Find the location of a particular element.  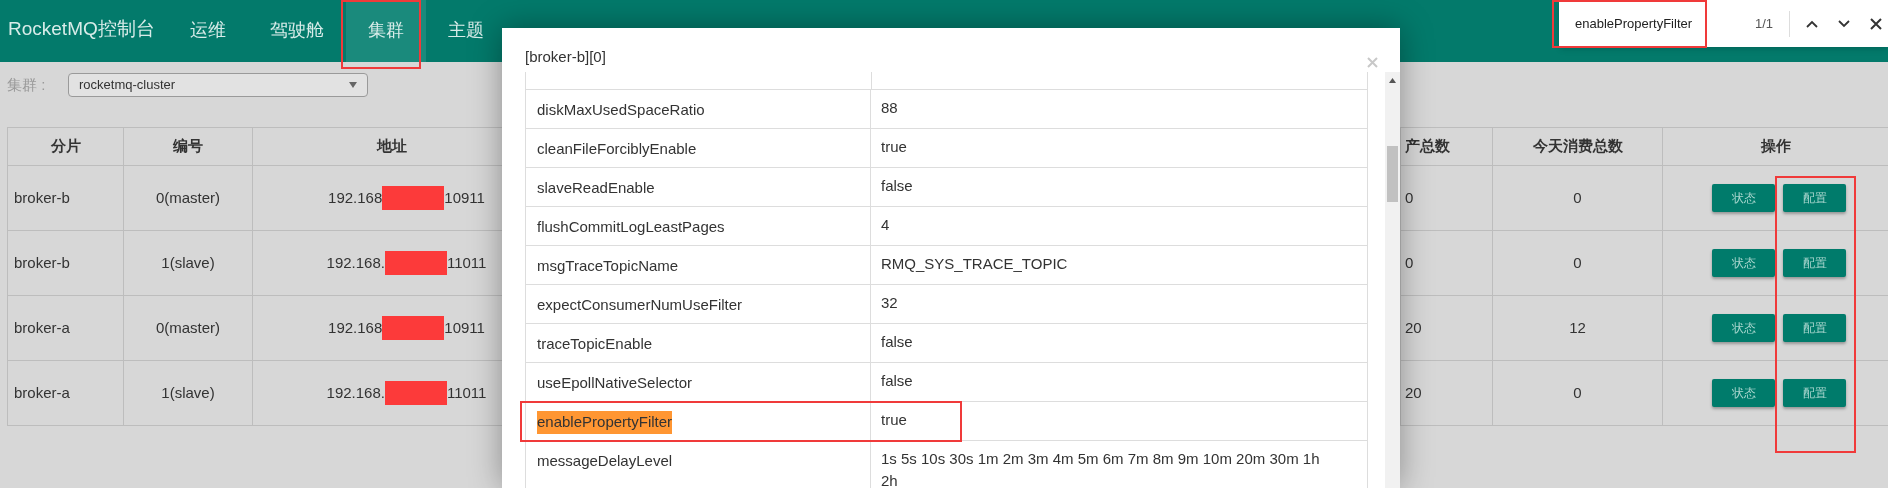

nav-tab: 主题 is located at coordinates (466, 31).